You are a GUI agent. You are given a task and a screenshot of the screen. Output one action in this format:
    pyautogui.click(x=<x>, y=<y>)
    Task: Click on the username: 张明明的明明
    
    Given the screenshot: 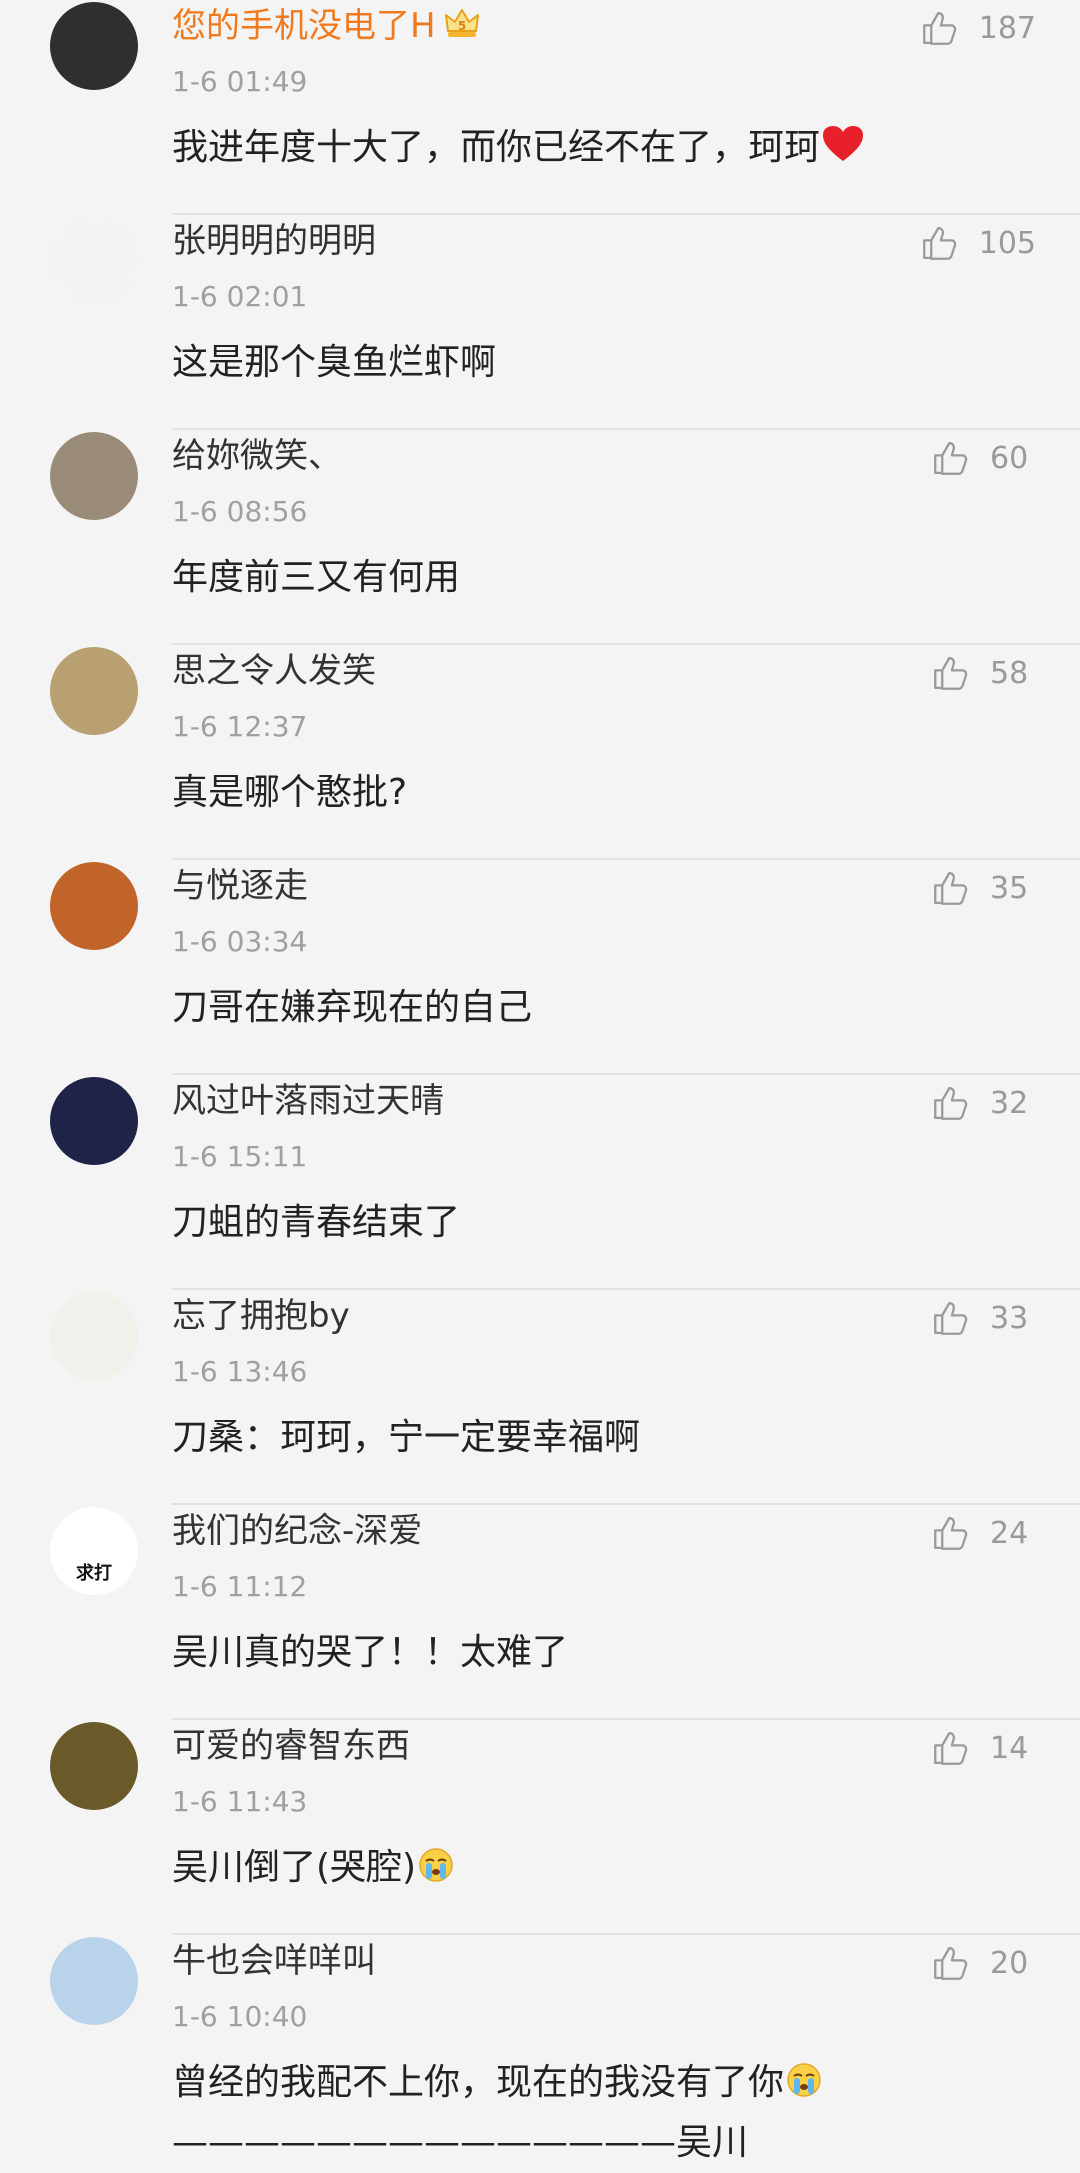 What is the action you would take?
    pyautogui.click(x=274, y=241)
    